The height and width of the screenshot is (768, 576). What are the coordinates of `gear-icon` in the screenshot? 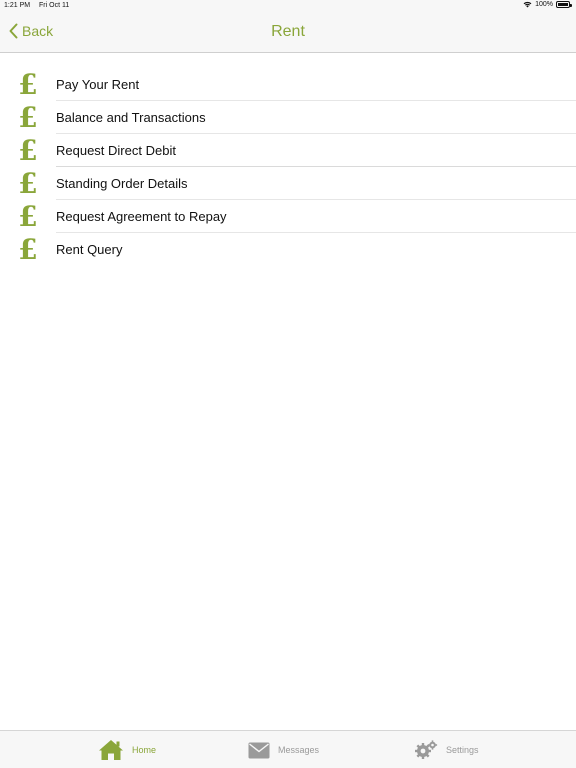 It's located at (426, 749).